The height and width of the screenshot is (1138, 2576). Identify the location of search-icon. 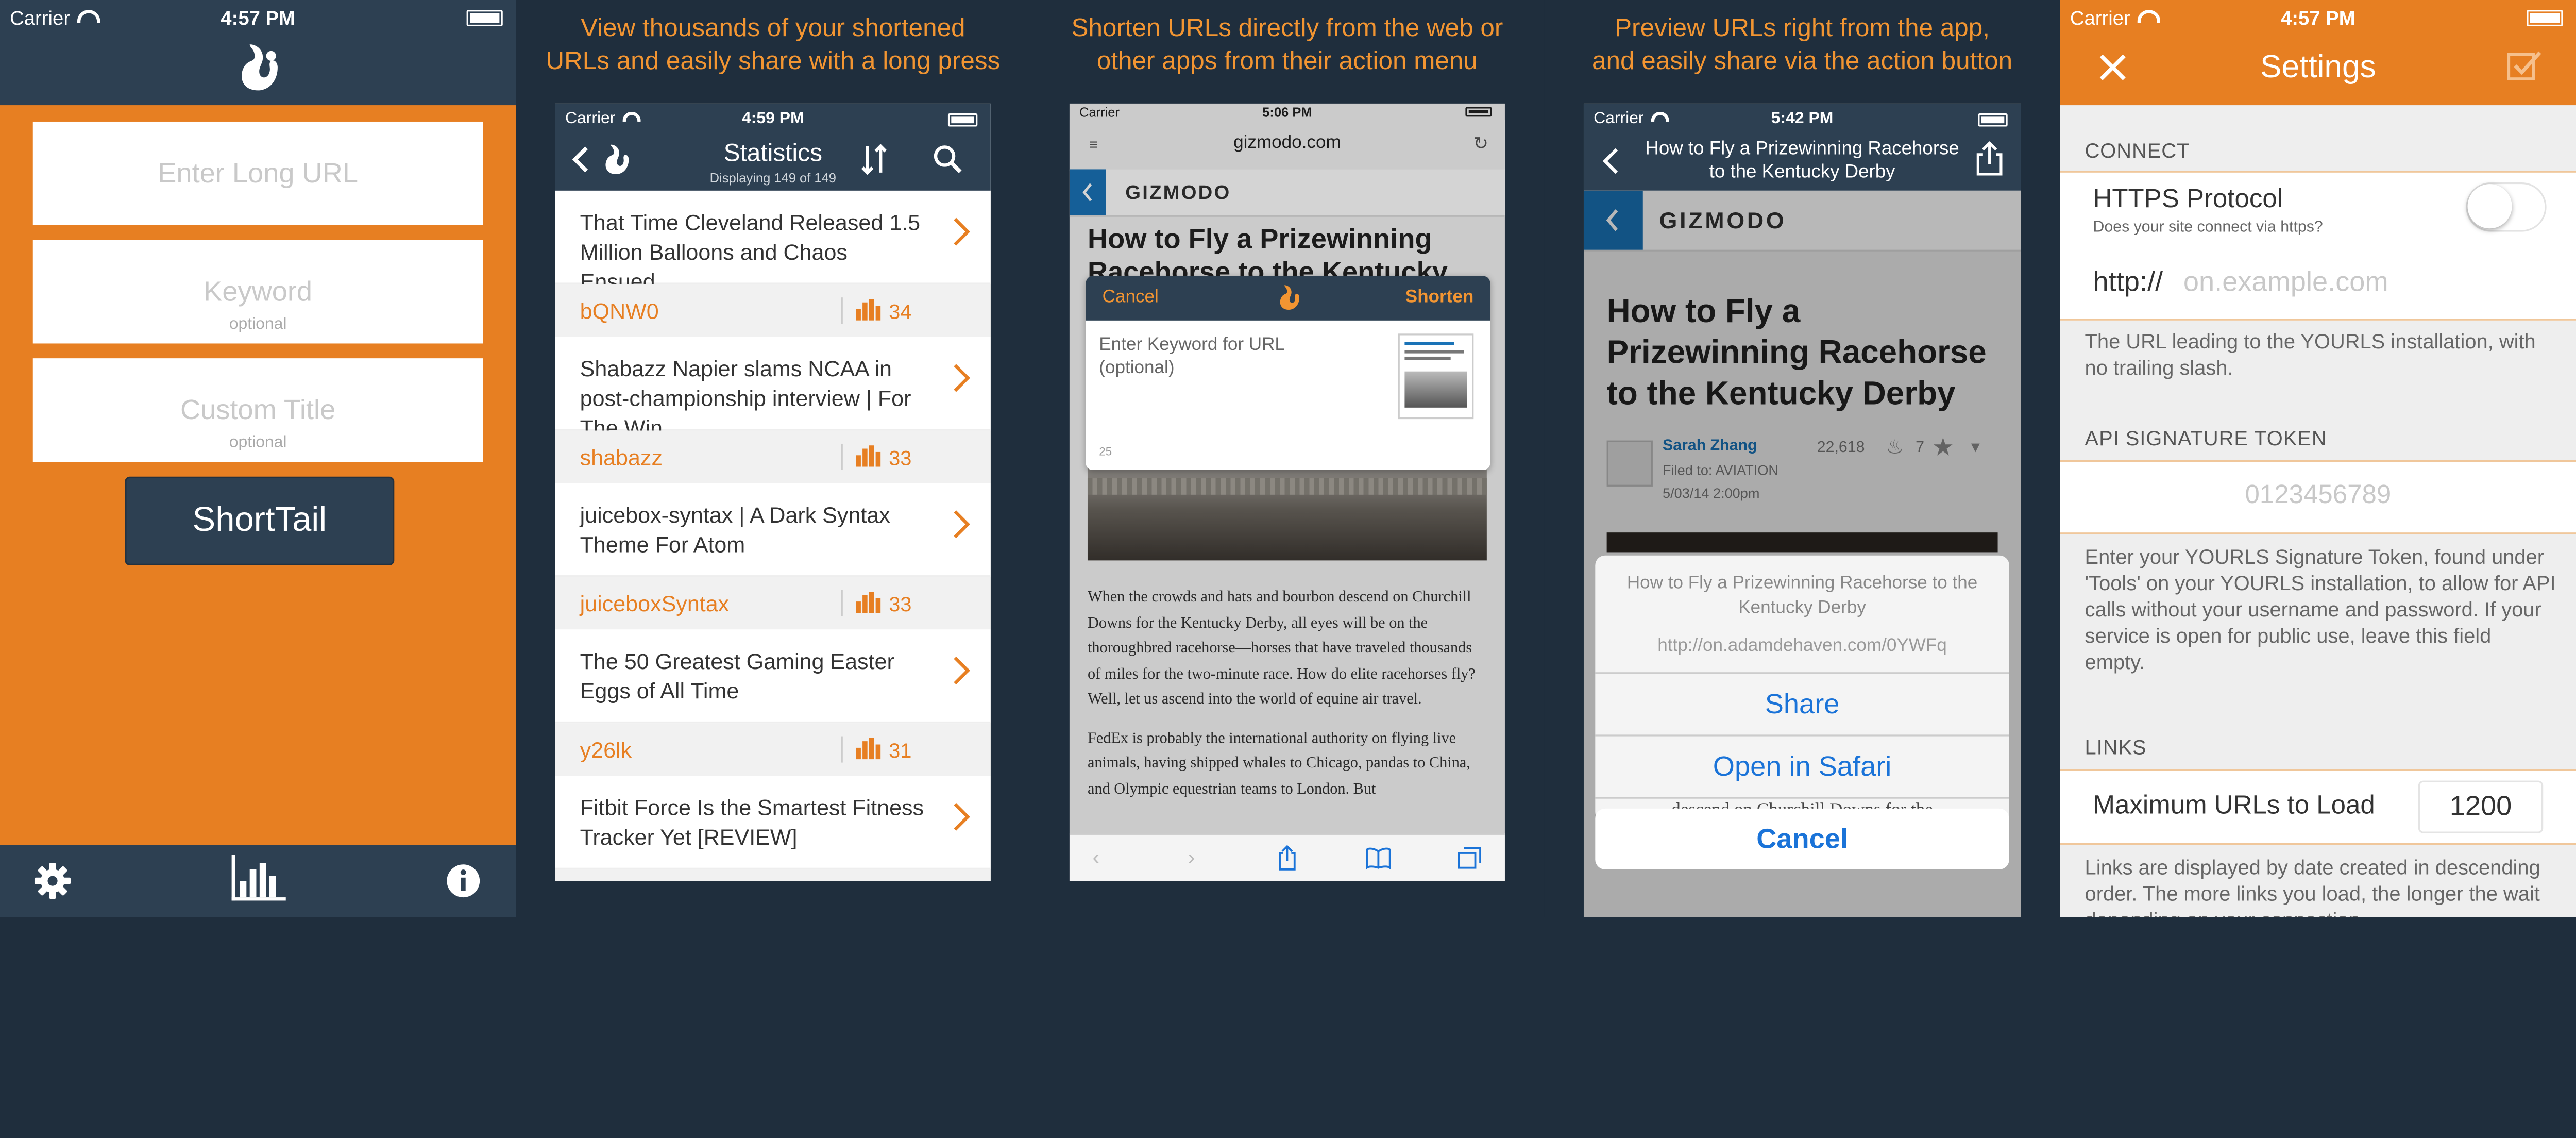
(947, 159).